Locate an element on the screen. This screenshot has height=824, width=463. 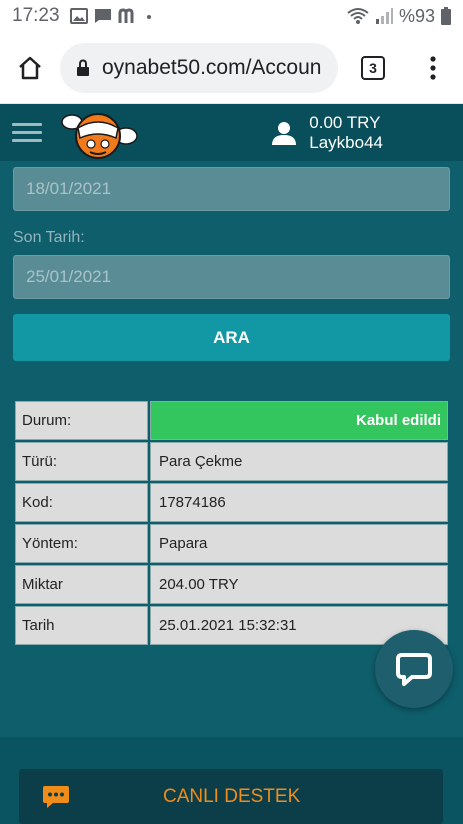
table-row: Tarih 25.01.2021 15:32:31 is located at coordinates (231, 625).